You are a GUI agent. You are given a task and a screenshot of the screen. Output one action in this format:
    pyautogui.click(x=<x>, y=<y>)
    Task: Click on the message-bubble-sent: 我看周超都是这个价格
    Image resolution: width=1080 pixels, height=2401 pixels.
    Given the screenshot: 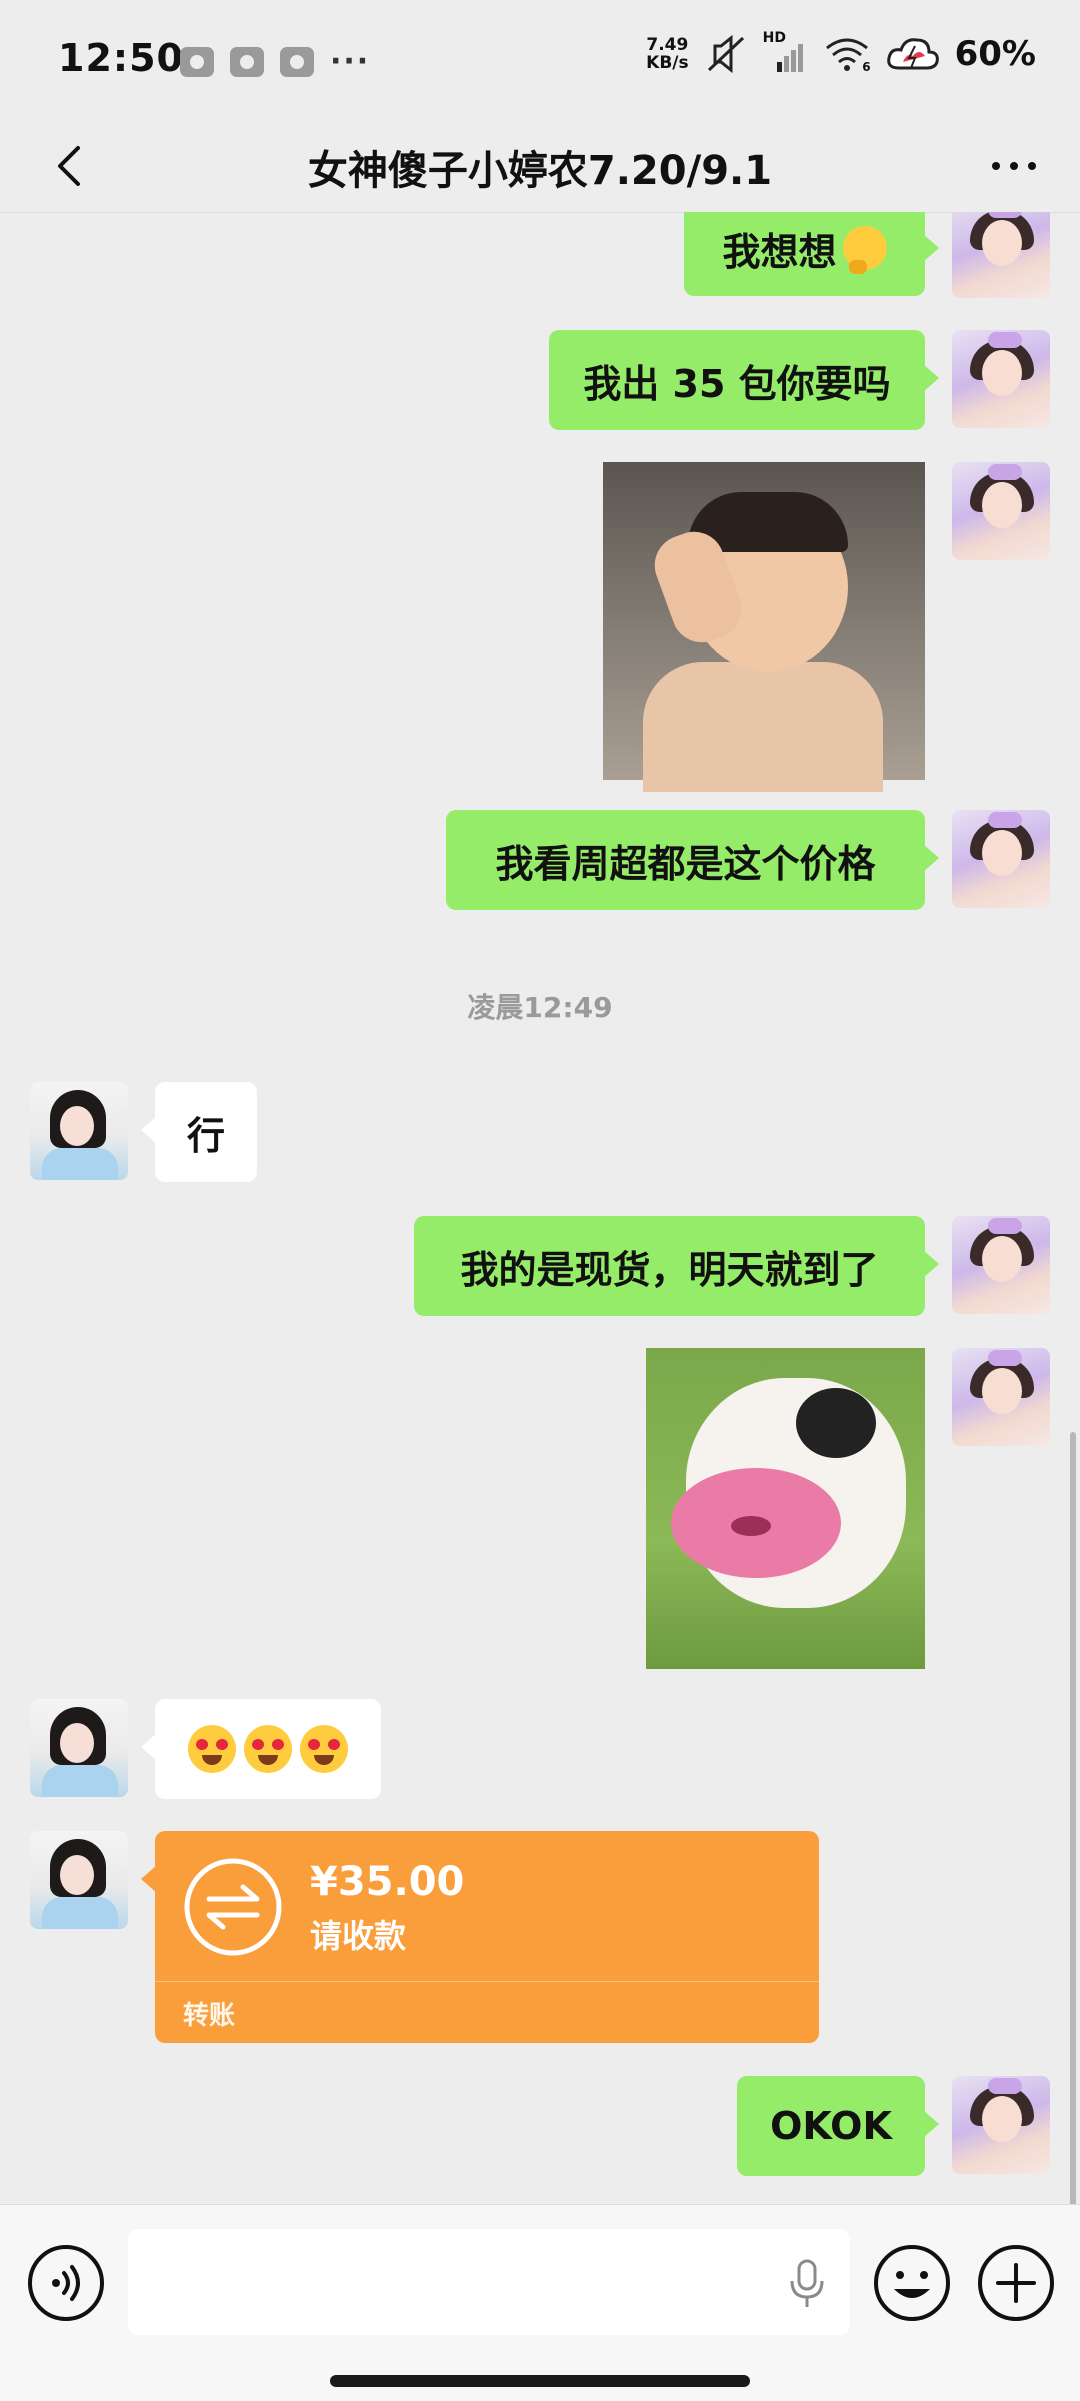 What is the action you would take?
    pyautogui.click(x=692, y=860)
    